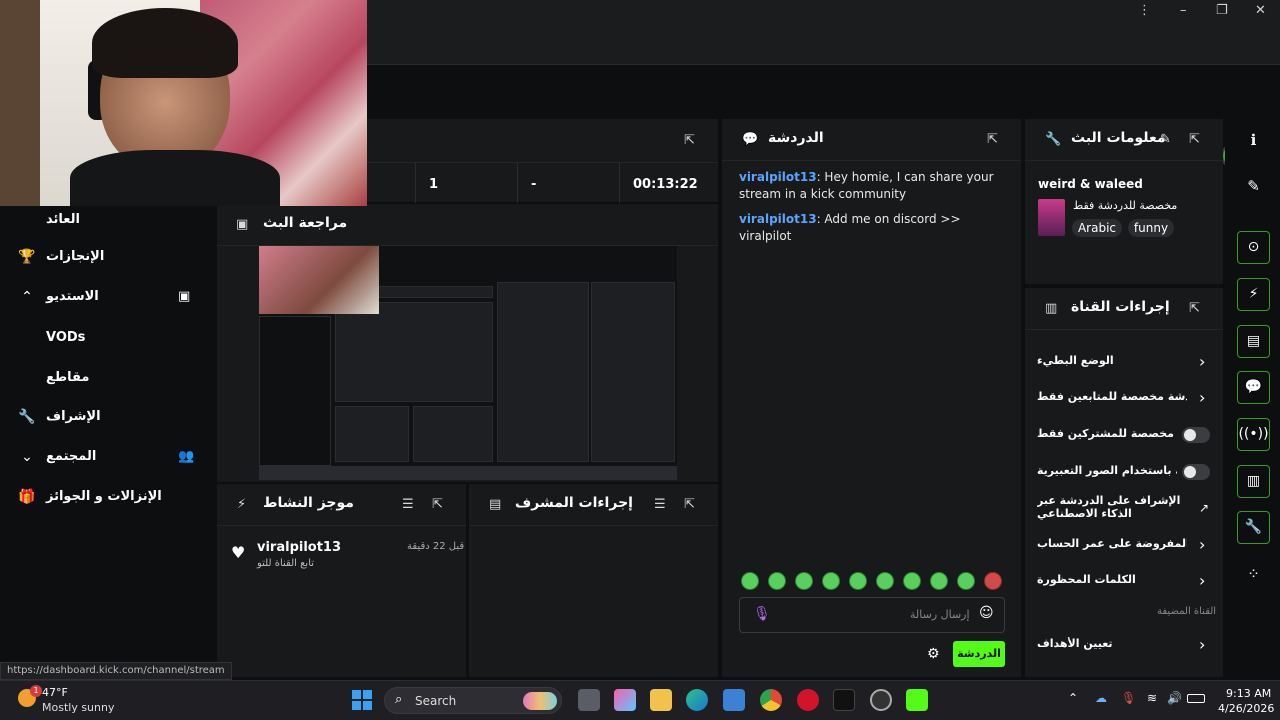 The width and height of the screenshot is (1280, 720). What do you see at coordinates (1253, 140) in the screenshot?
I see `info-icon: ℹ` at bounding box center [1253, 140].